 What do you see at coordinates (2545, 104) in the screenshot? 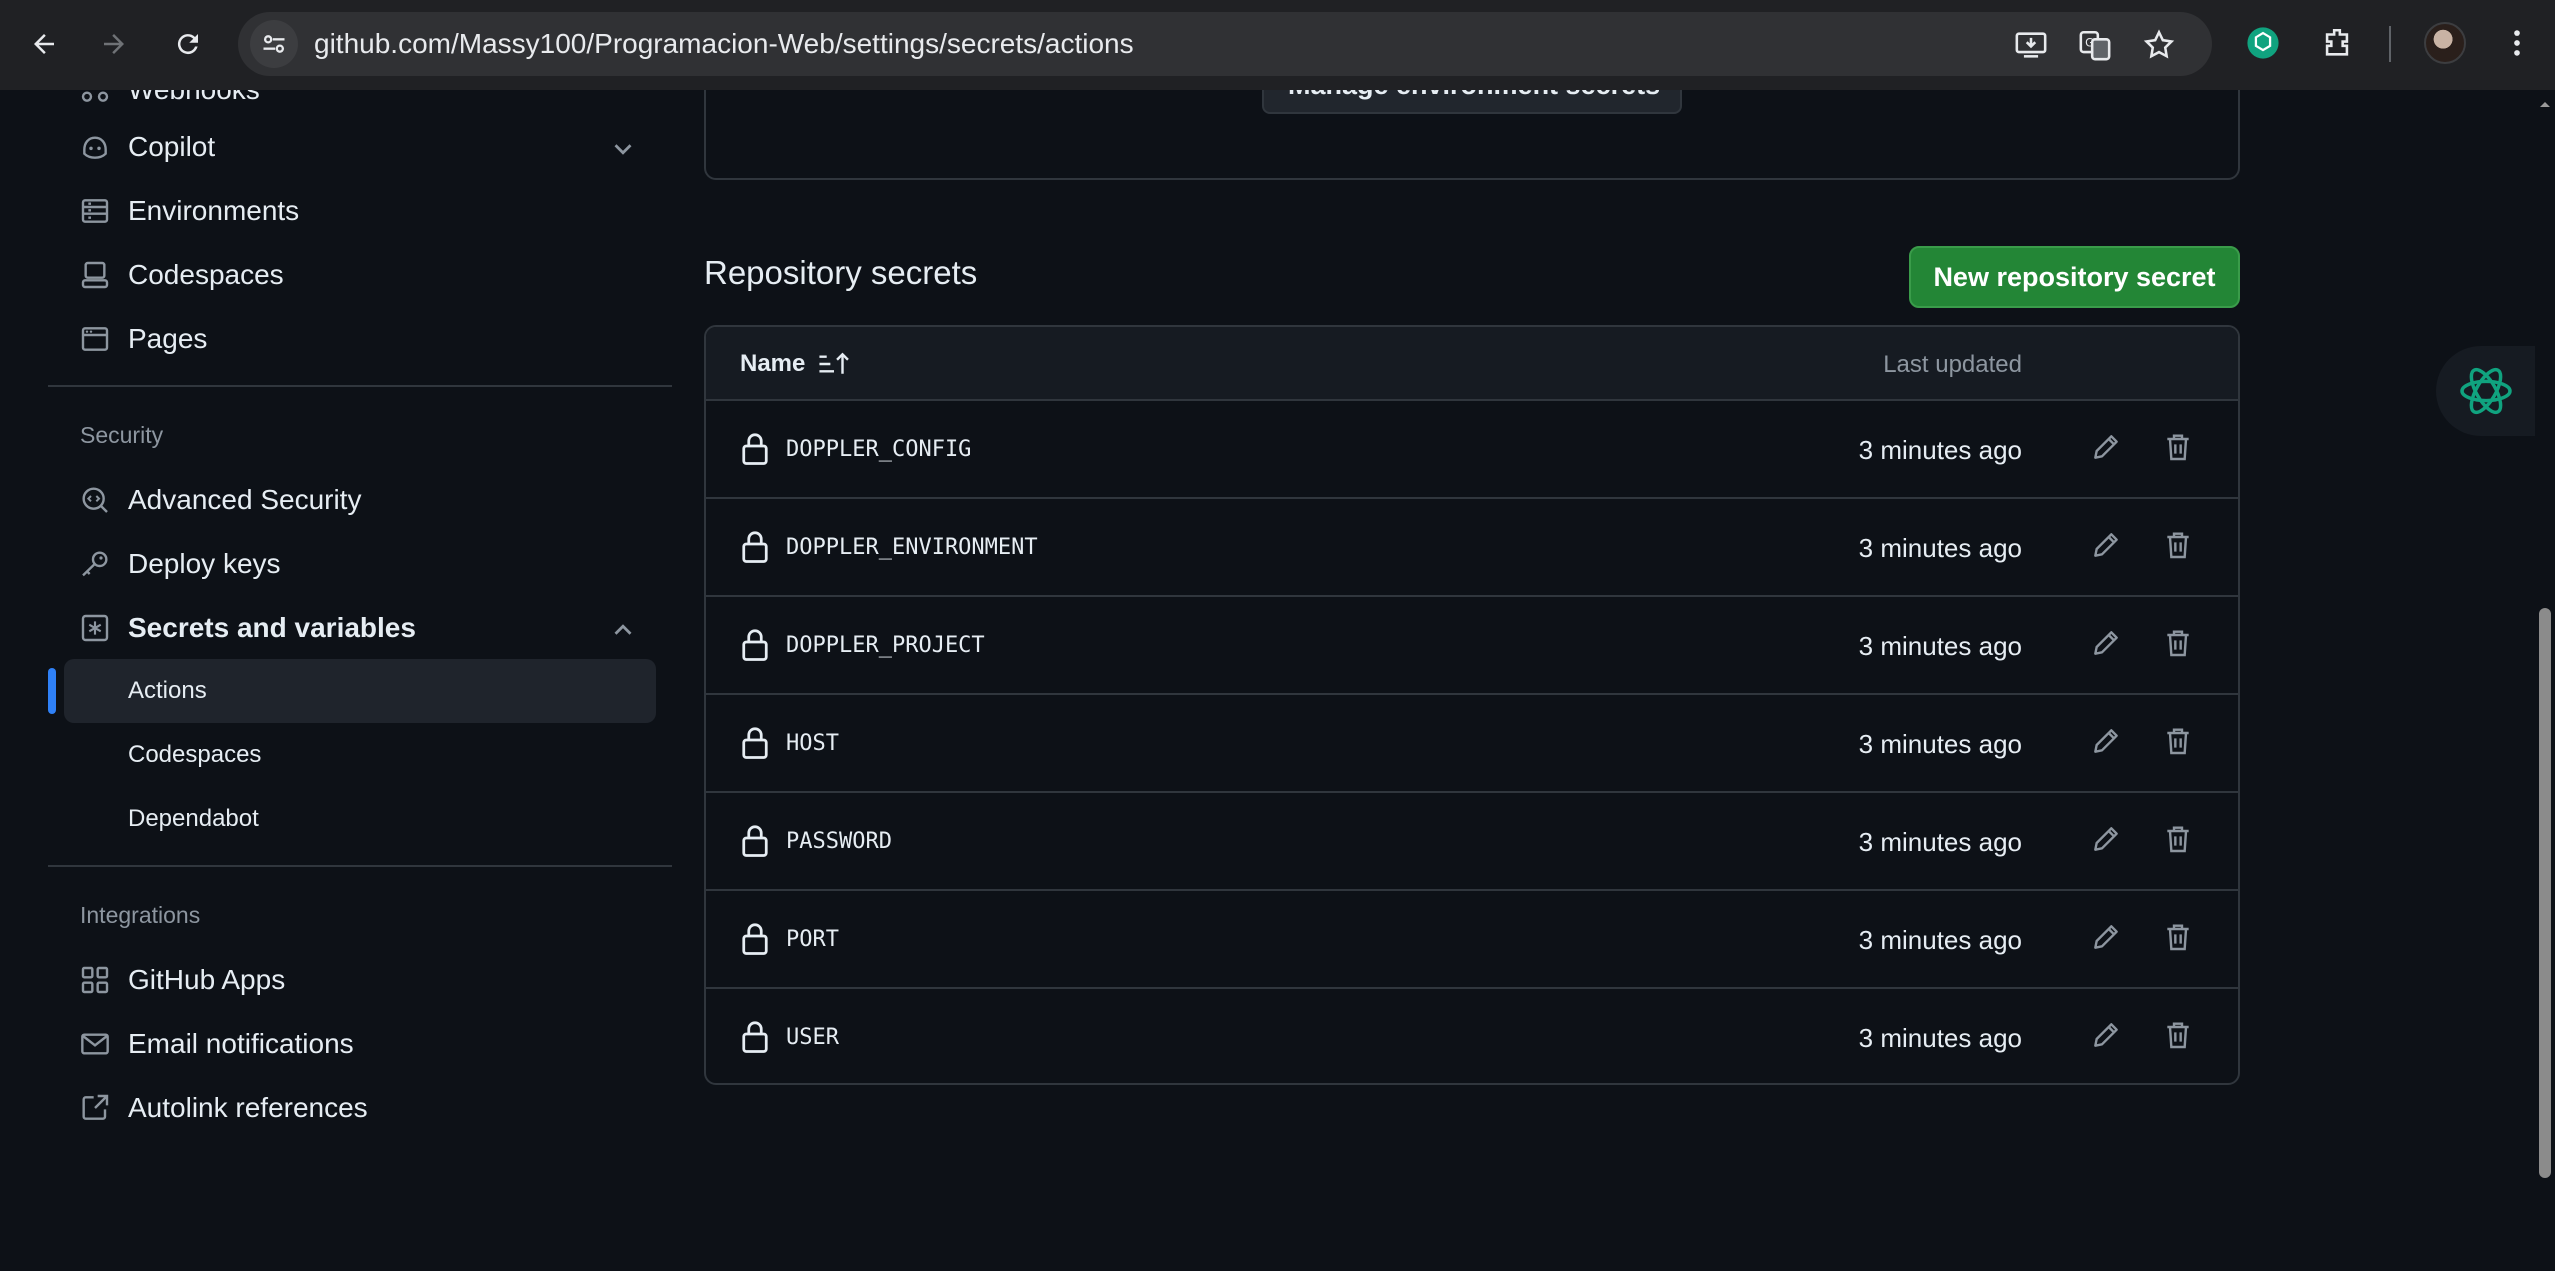
I see `scroll-up-arrow-icon` at bounding box center [2545, 104].